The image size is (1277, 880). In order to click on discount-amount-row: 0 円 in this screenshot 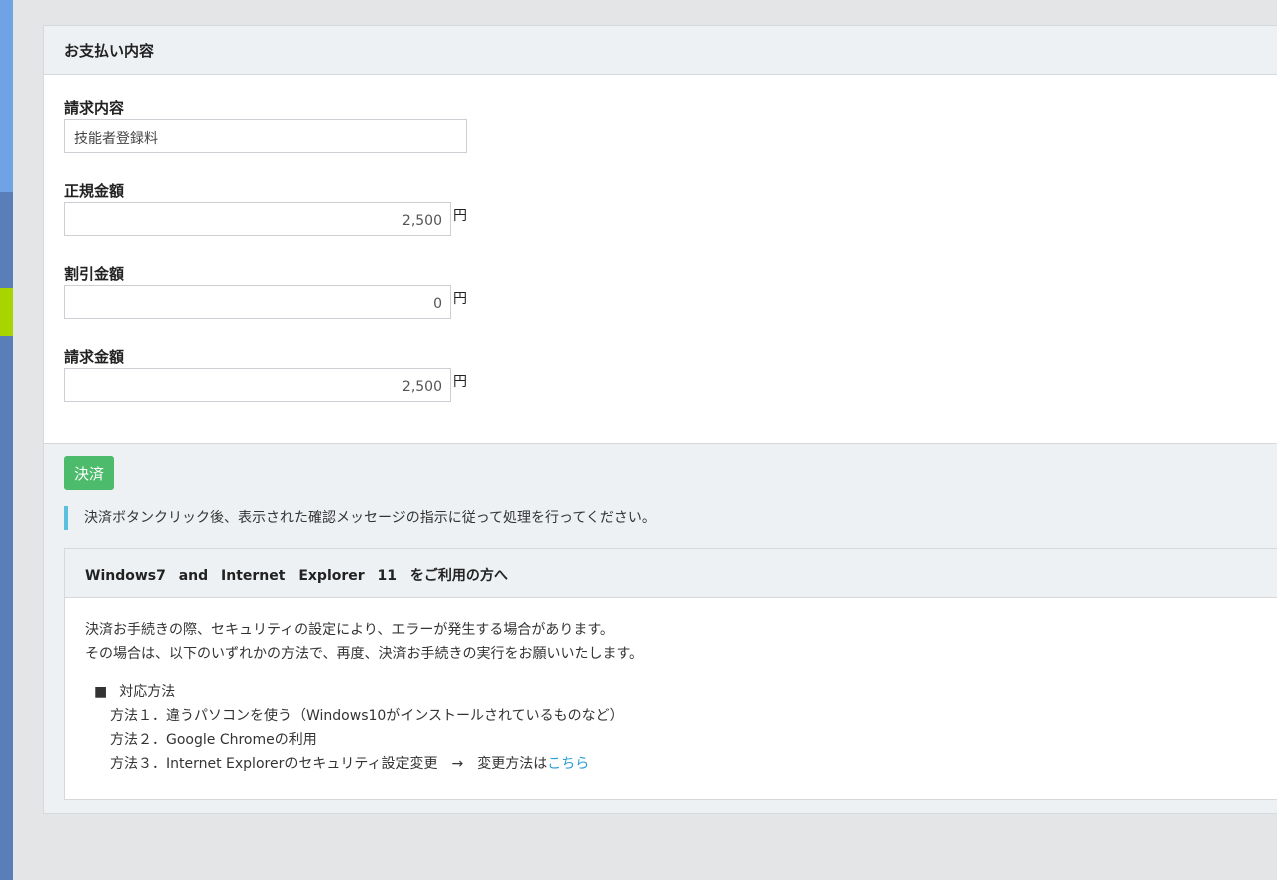, I will do `click(670, 302)`.